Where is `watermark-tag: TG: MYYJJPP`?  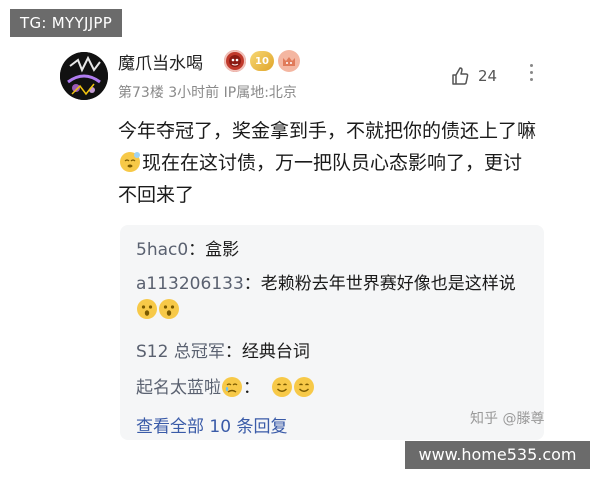 watermark-tag: TG: MYYJJPP is located at coordinates (66, 23).